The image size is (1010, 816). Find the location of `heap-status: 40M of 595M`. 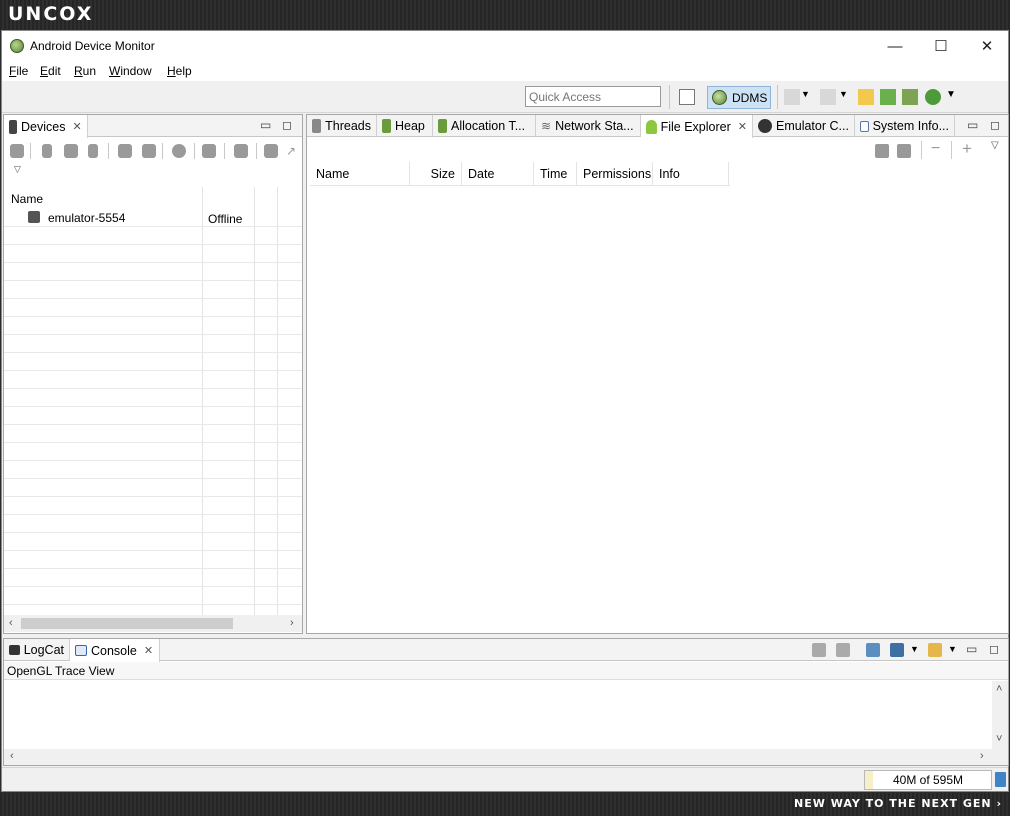

heap-status: 40M of 595M is located at coordinates (928, 780).